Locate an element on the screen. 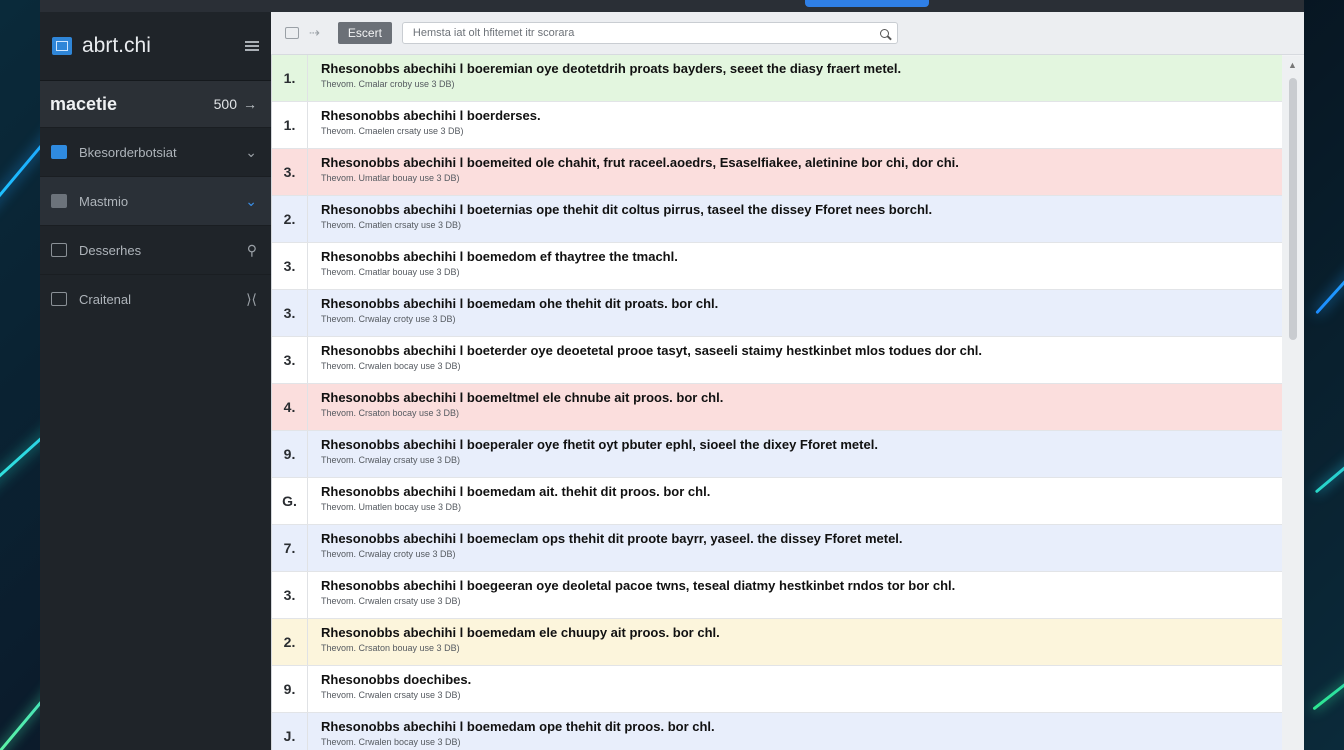 This screenshot has width=1344, height=750. sidebar-brand: abrt.chi is located at coordinates (155, 46).